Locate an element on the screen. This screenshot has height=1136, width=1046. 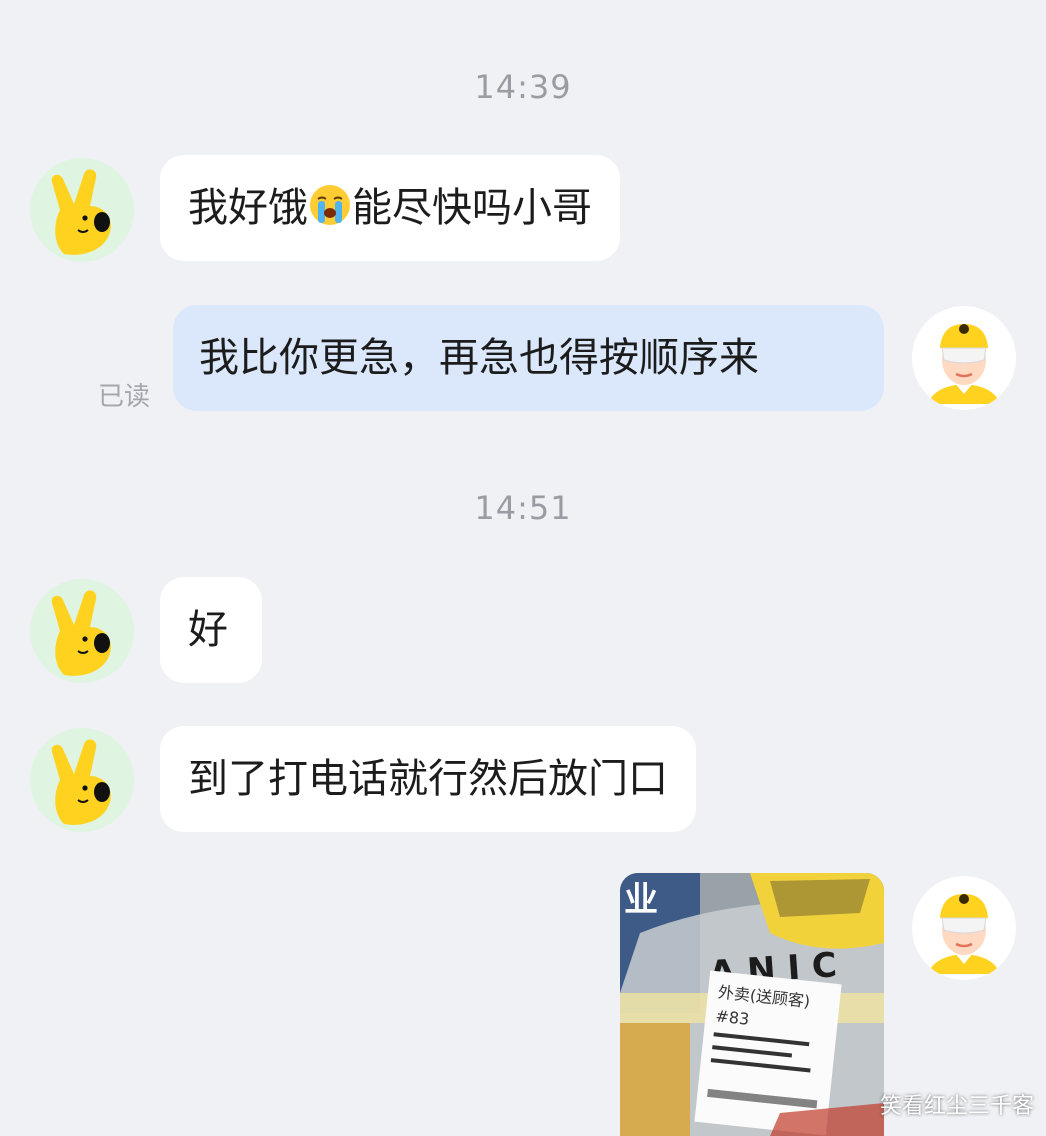
photo-sign-text: 业 is located at coordinates (641, 900).